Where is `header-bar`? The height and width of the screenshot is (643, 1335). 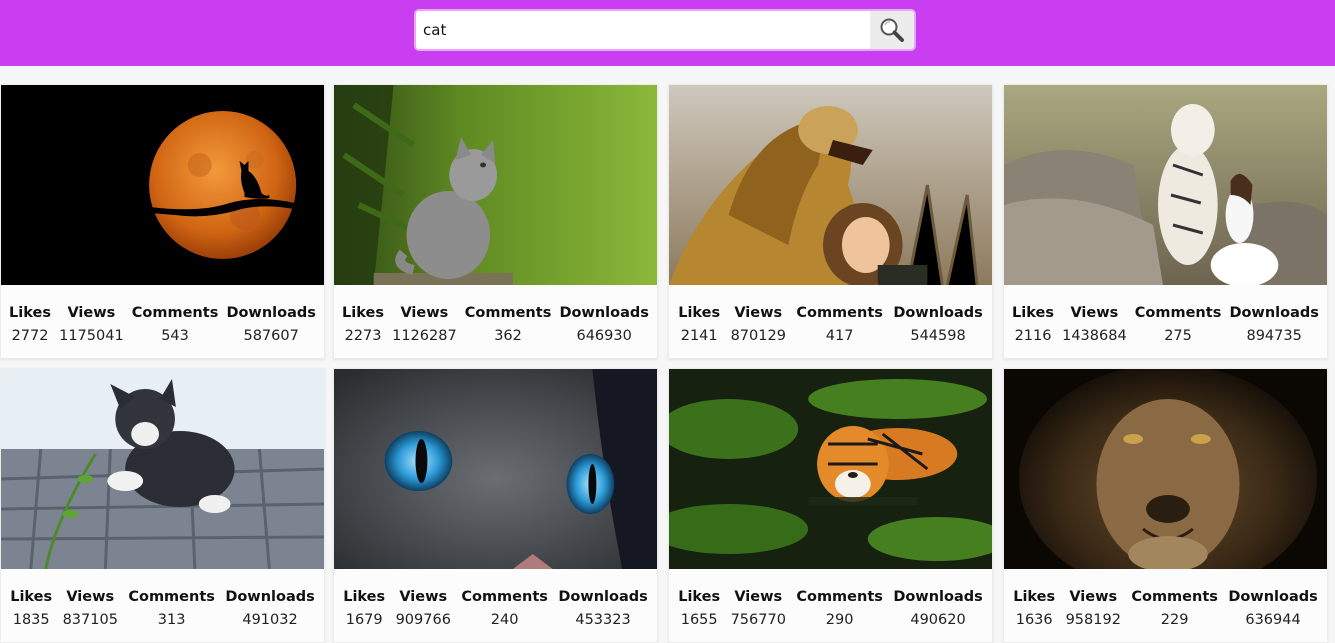 header-bar is located at coordinates (667, 33).